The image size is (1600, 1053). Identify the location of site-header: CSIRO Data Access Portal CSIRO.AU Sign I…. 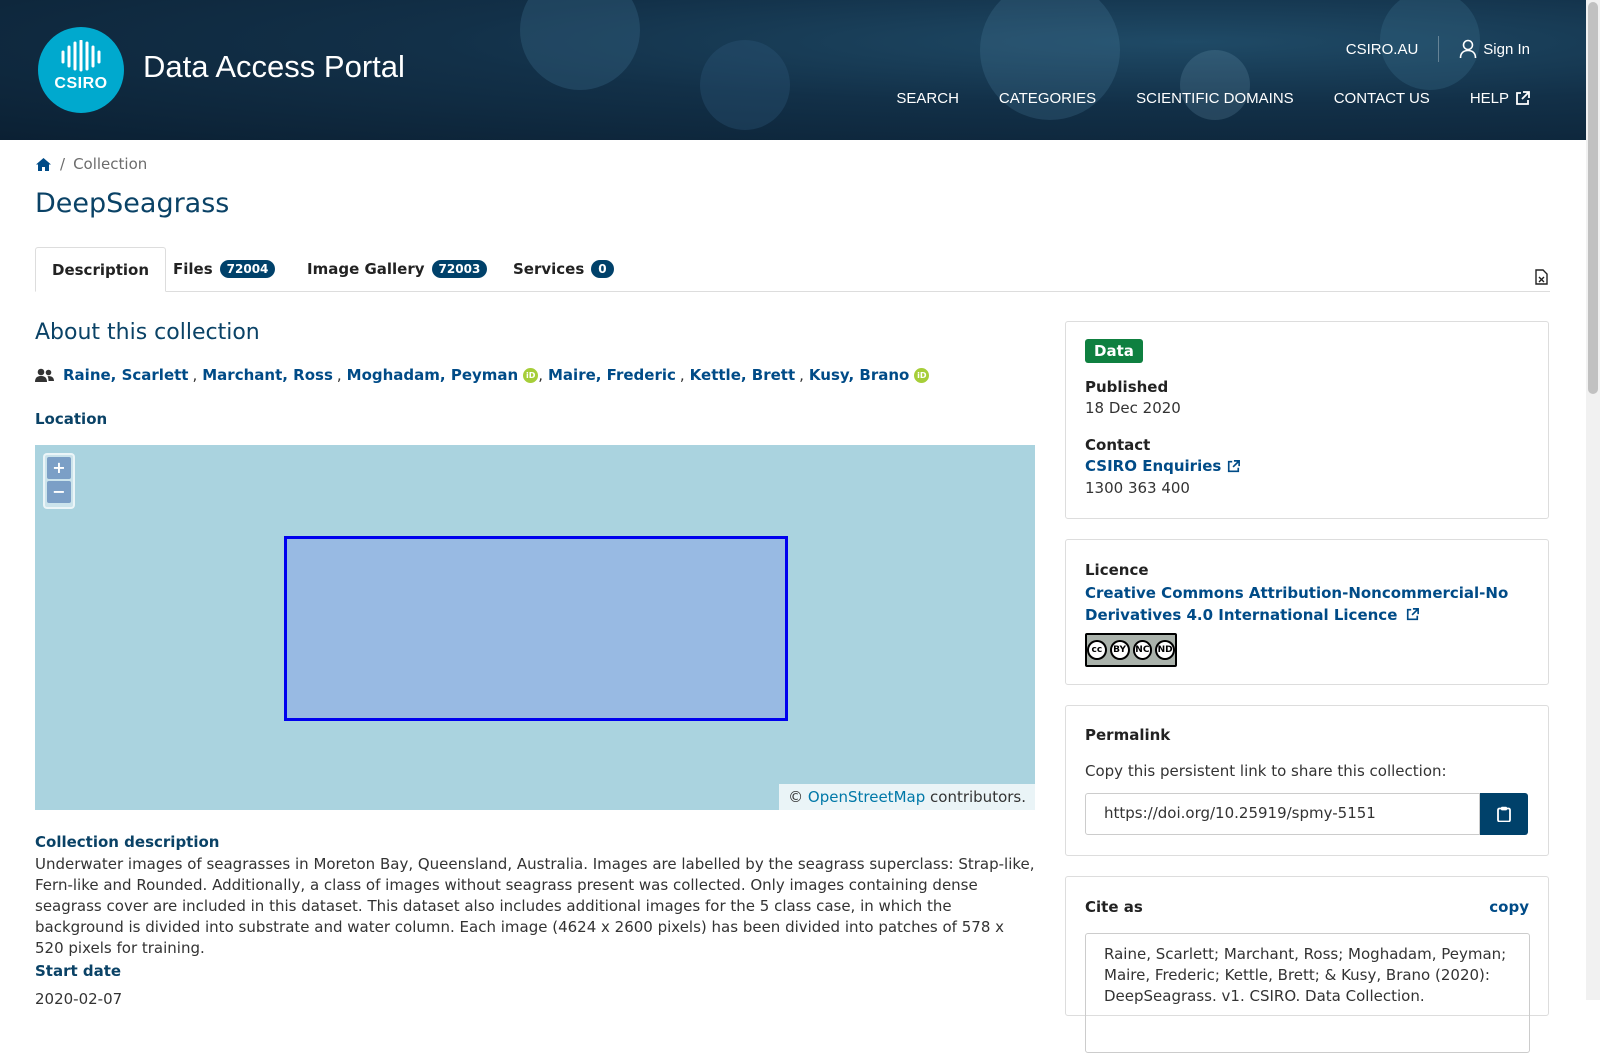
(793, 70).